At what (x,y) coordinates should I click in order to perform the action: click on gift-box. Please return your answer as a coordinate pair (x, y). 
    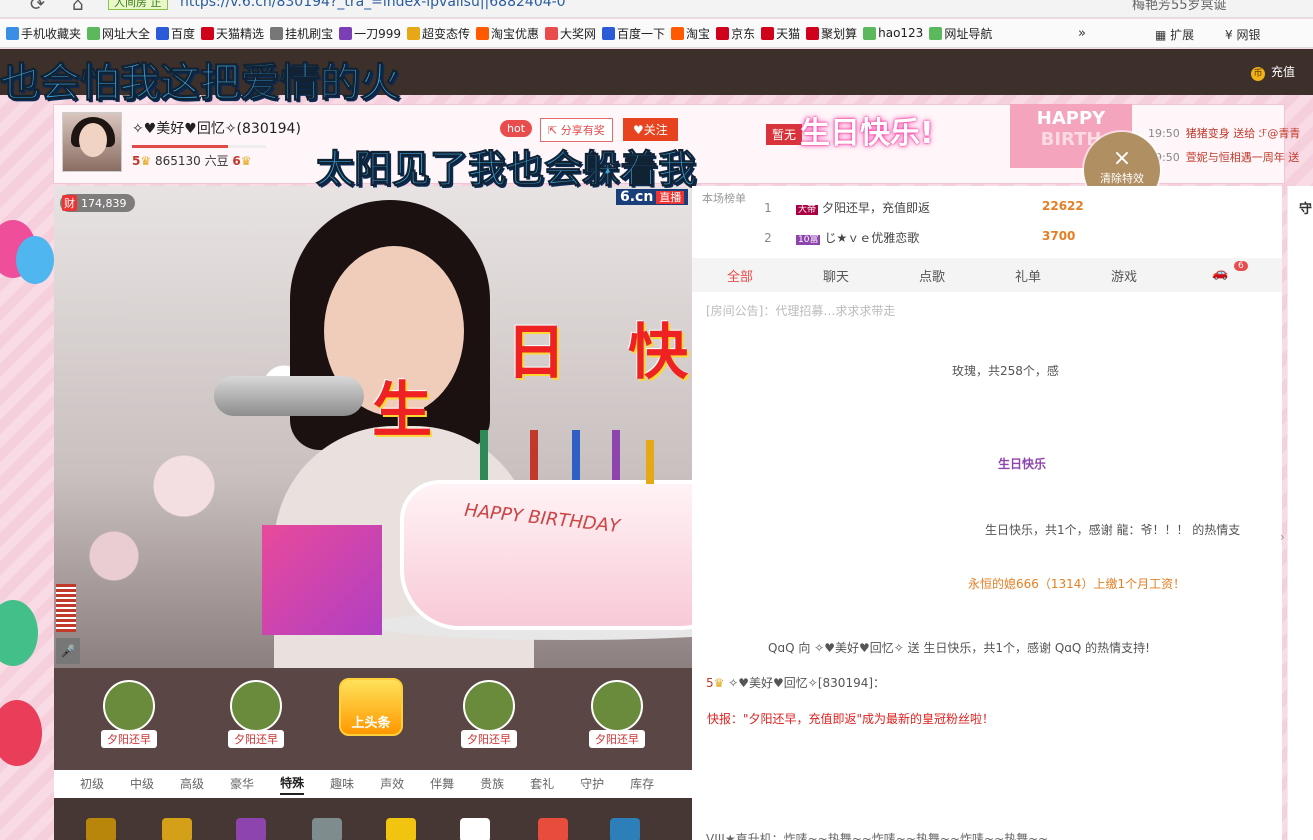
    Looking at the image, I should click on (322, 580).